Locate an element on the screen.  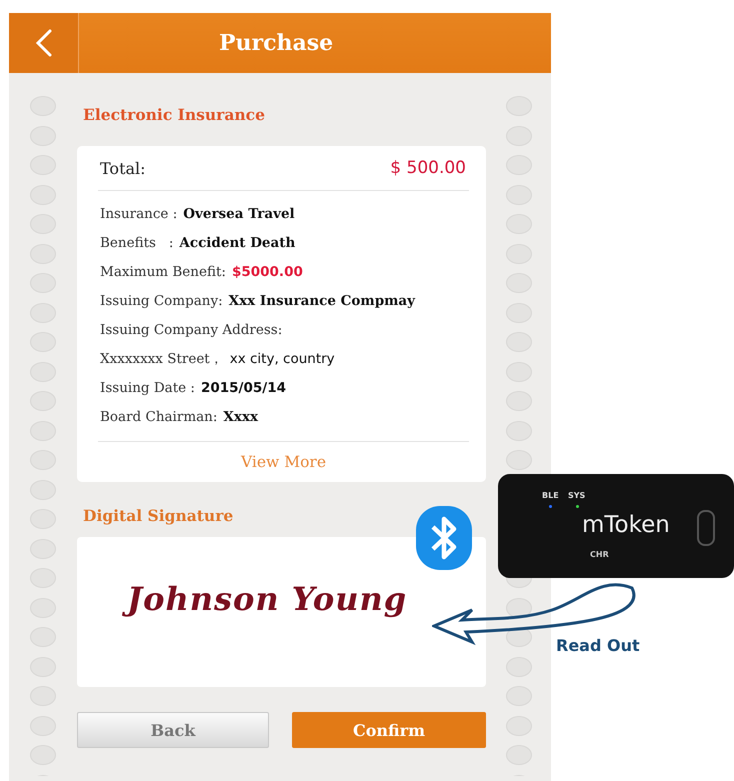
detail-label: Insurance : is located at coordinates (139, 214).